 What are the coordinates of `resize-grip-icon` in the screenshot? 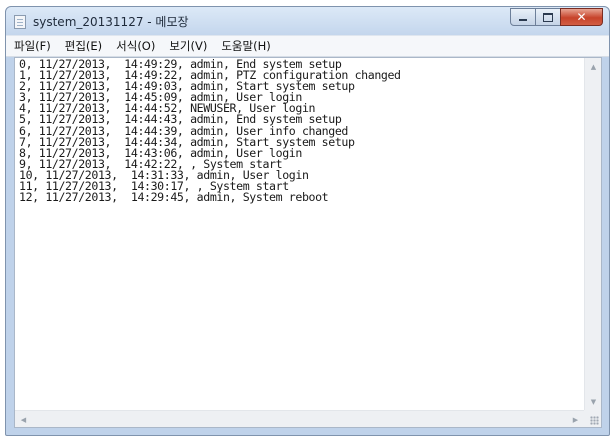 It's located at (594, 420).